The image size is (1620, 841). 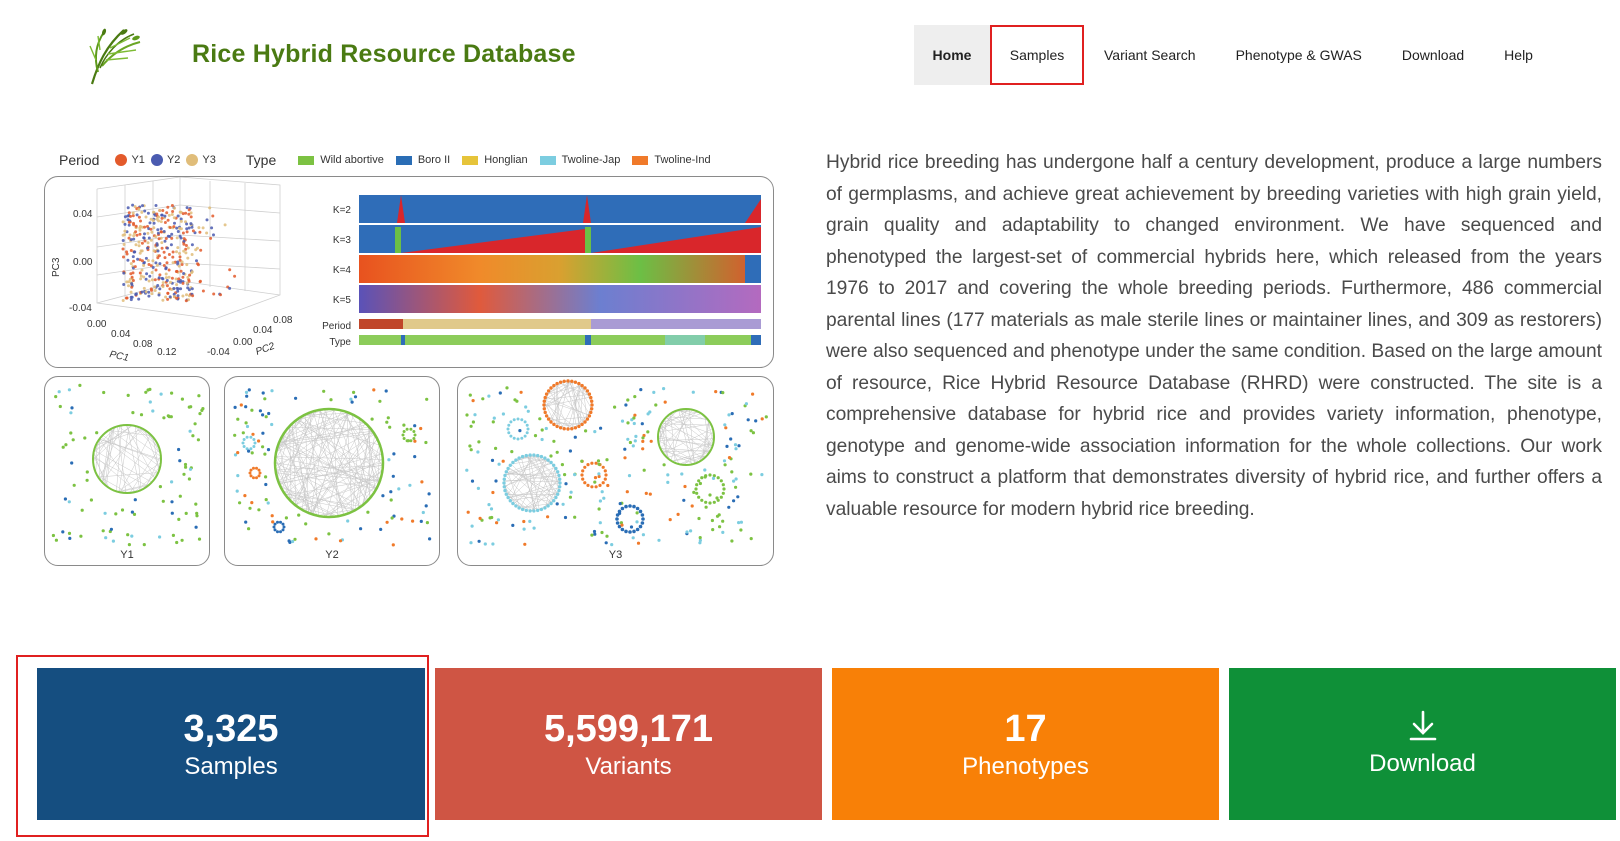 I want to click on samples-stat-card: 3,325 Samples, so click(x=231, y=744).